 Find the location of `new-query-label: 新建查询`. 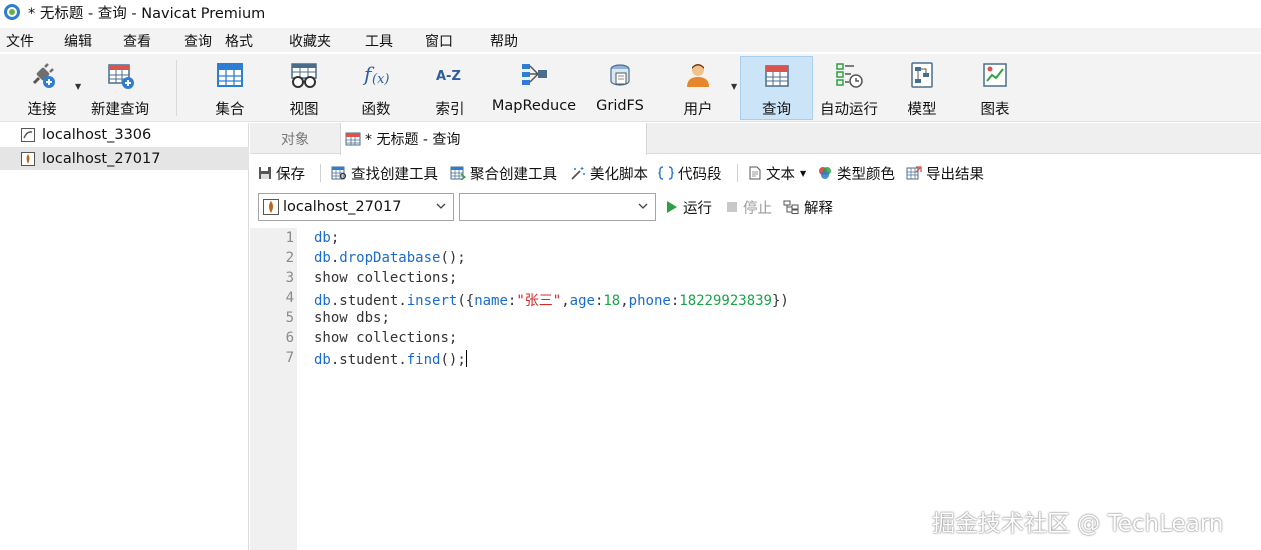

new-query-label: 新建查询 is located at coordinates (120, 110).